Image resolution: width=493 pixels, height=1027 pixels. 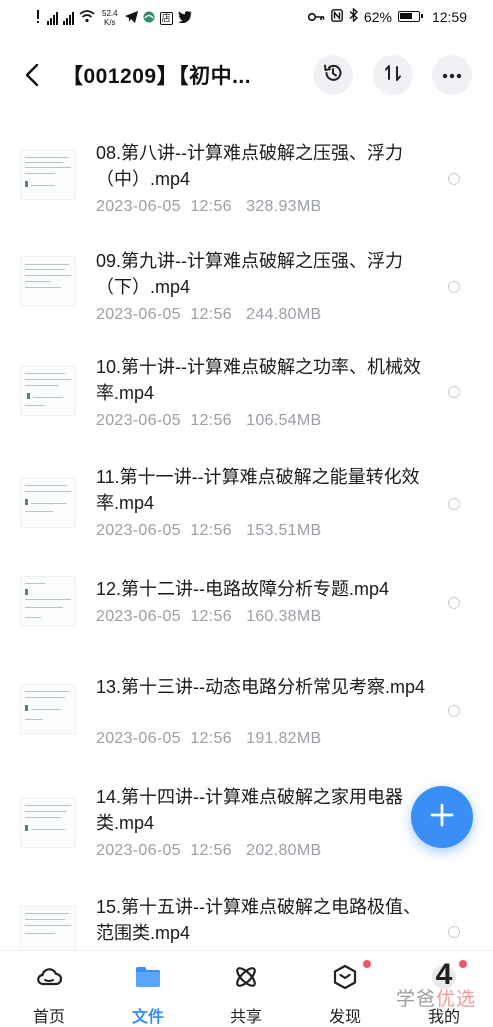 I want to click on watermark-text-a: 学爸, so click(x=416, y=999).